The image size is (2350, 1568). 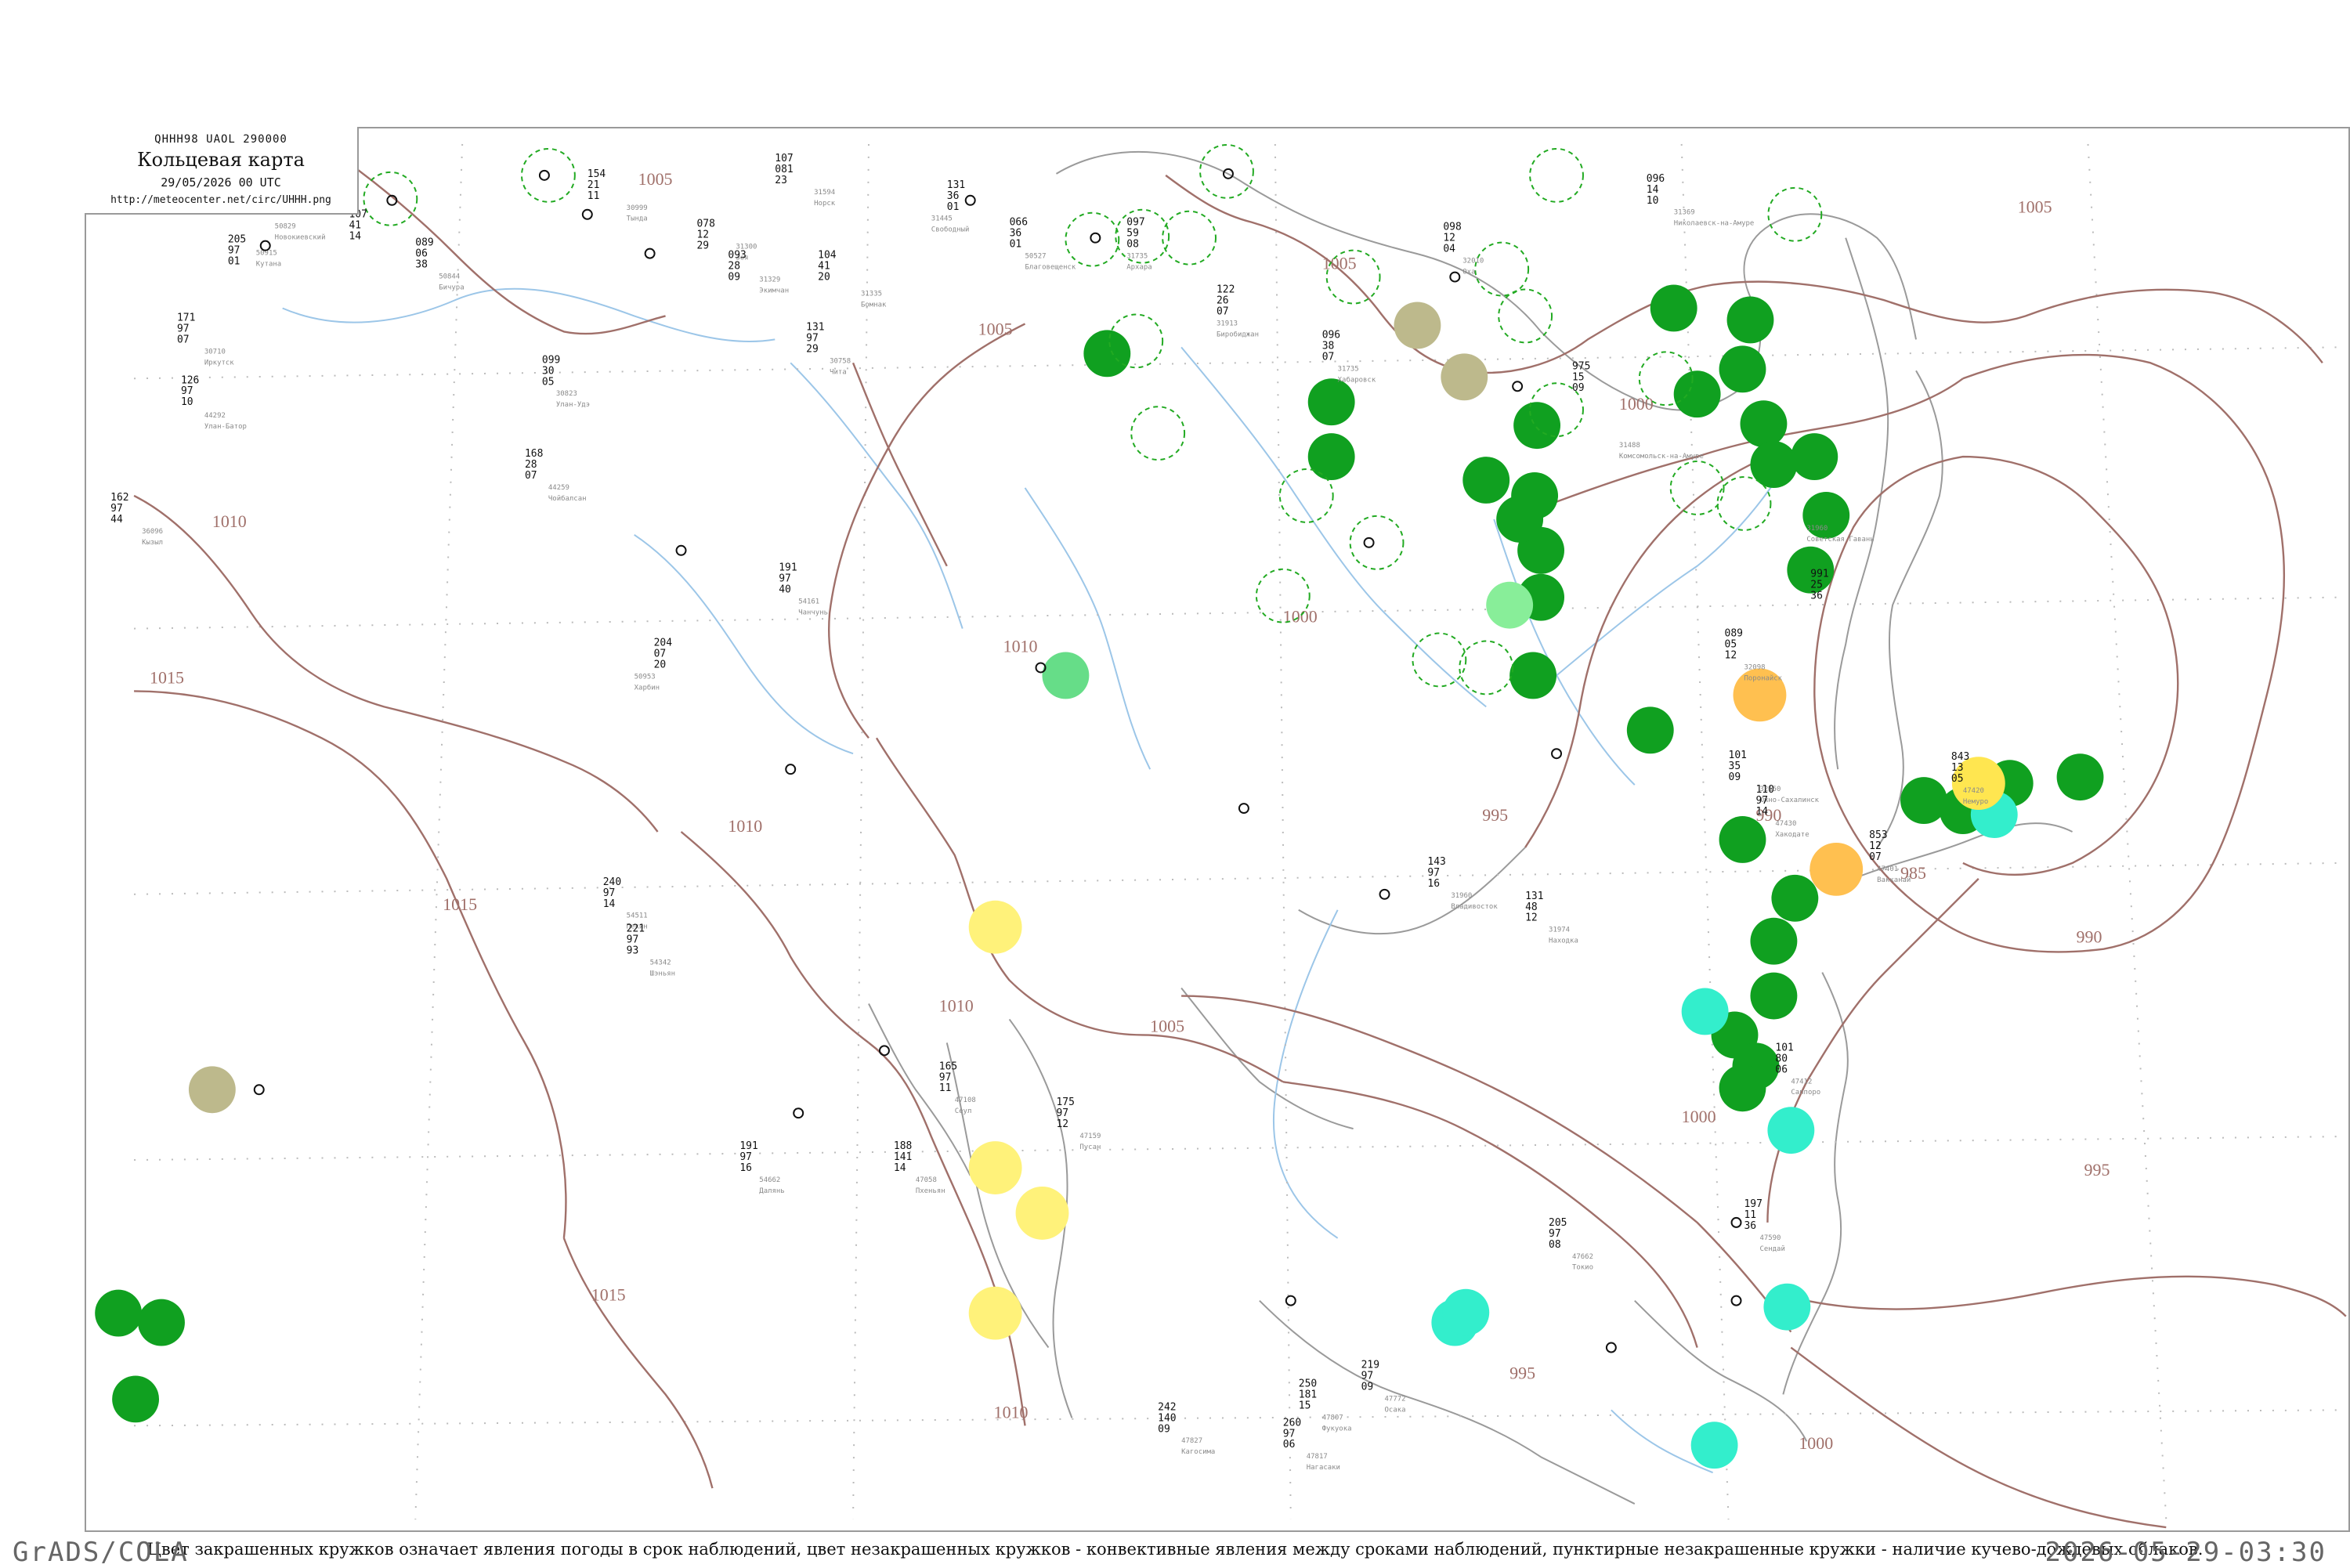 What do you see at coordinates (637, 916) in the screenshot?
I see `svg-text: 54511` at bounding box center [637, 916].